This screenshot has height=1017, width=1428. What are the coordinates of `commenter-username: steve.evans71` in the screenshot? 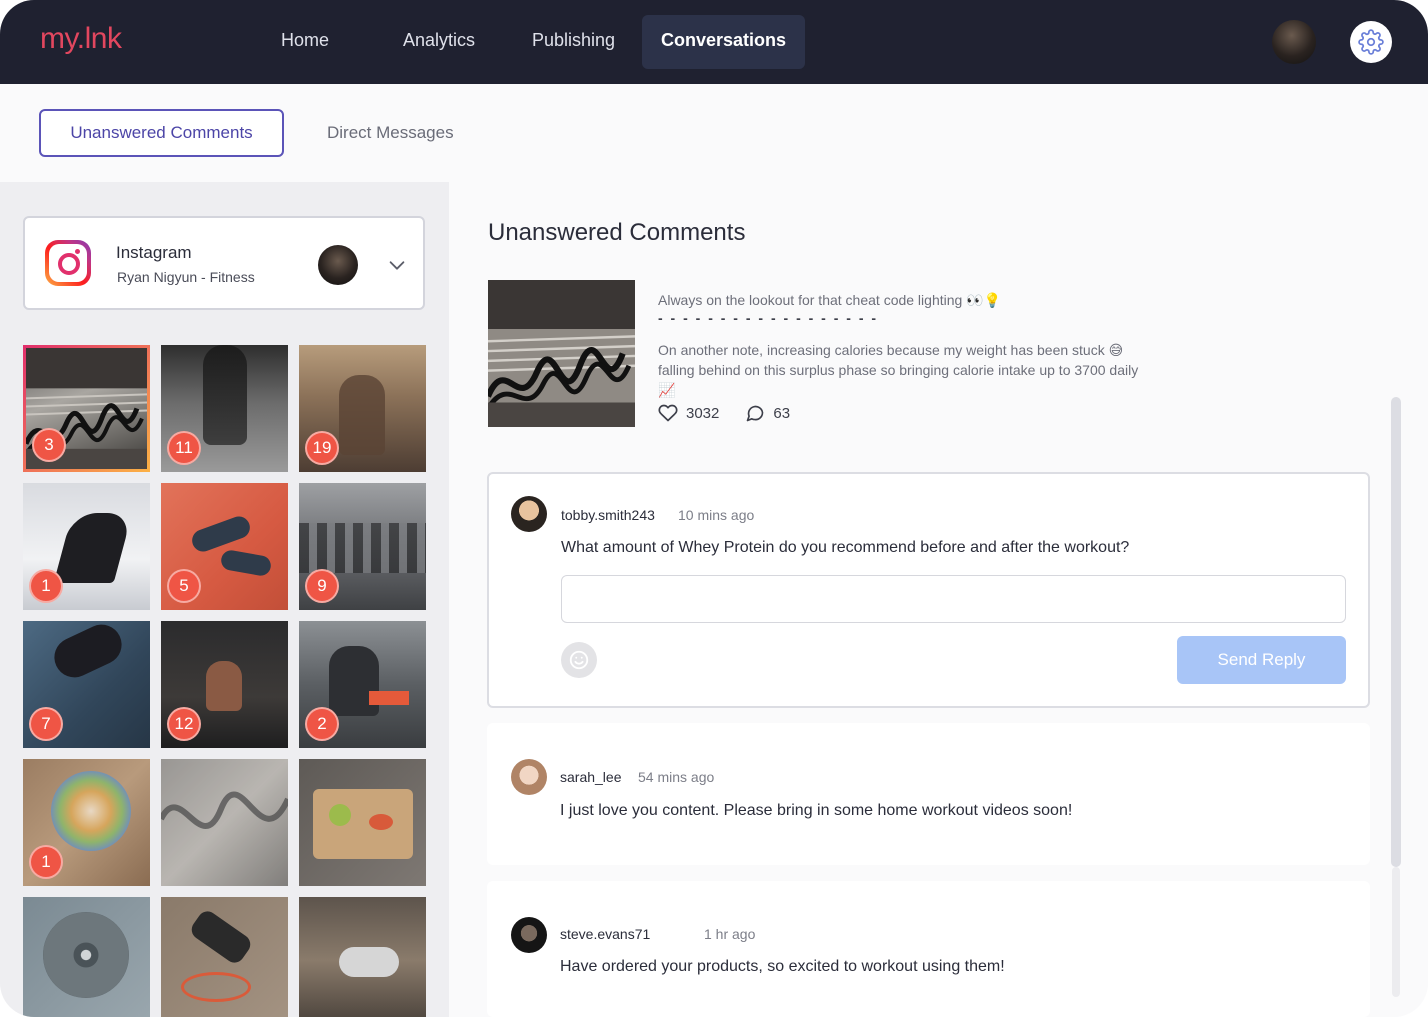 It's located at (605, 934).